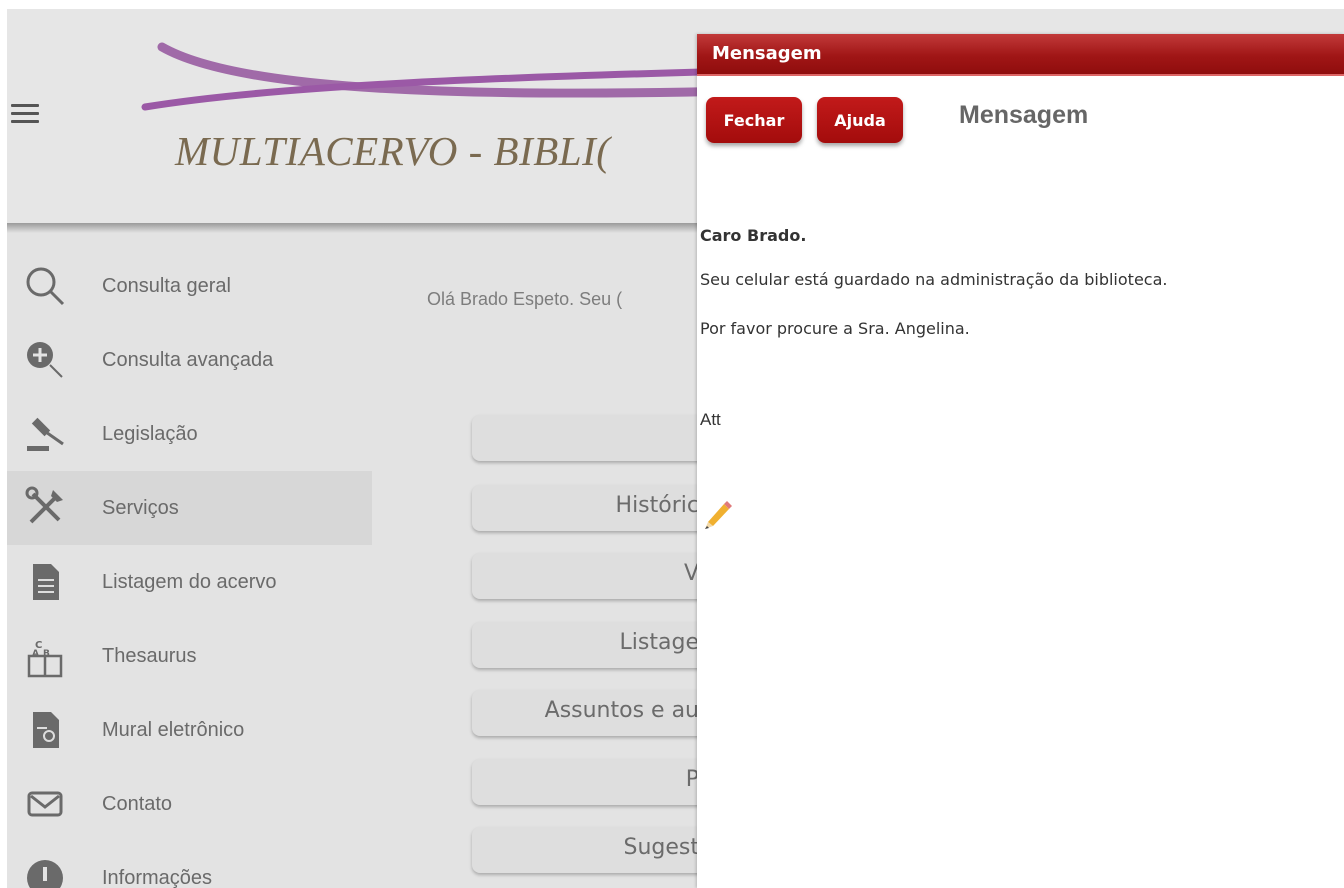  What do you see at coordinates (173, 729) in the screenshot?
I see `sidebar-item-label: Mural eletrônico` at bounding box center [173, 729].